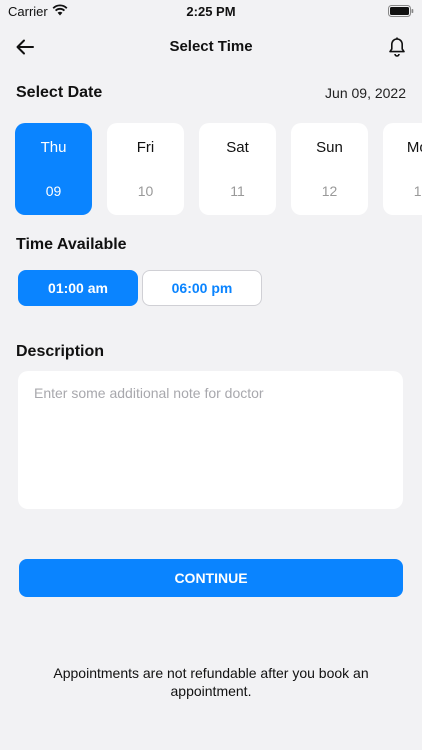 This screenshot has width=422, height=750. Describe the element at coordinates (145, 147) in the screenshot. I see `date-card-day: Fri` at that location.